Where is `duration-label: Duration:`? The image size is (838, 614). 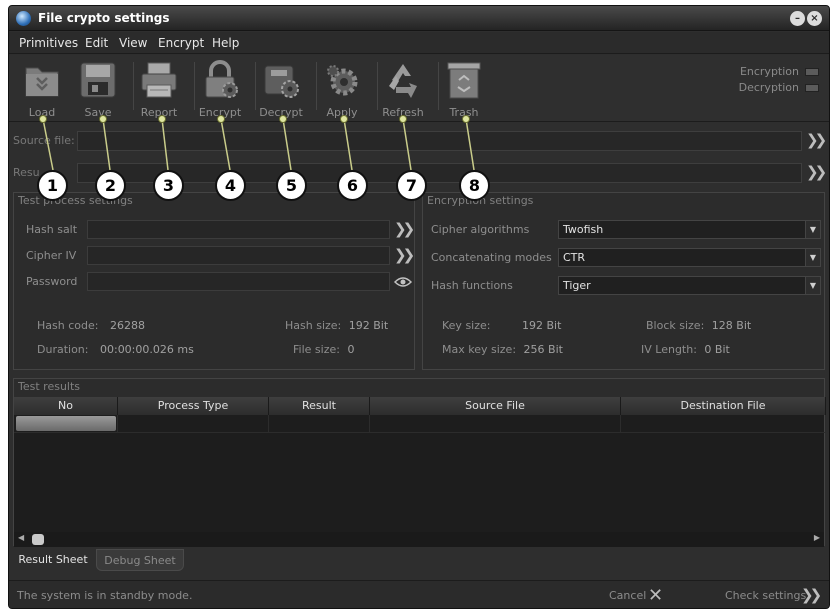
duration-label: Duration: is located at coordinates (63, 349).